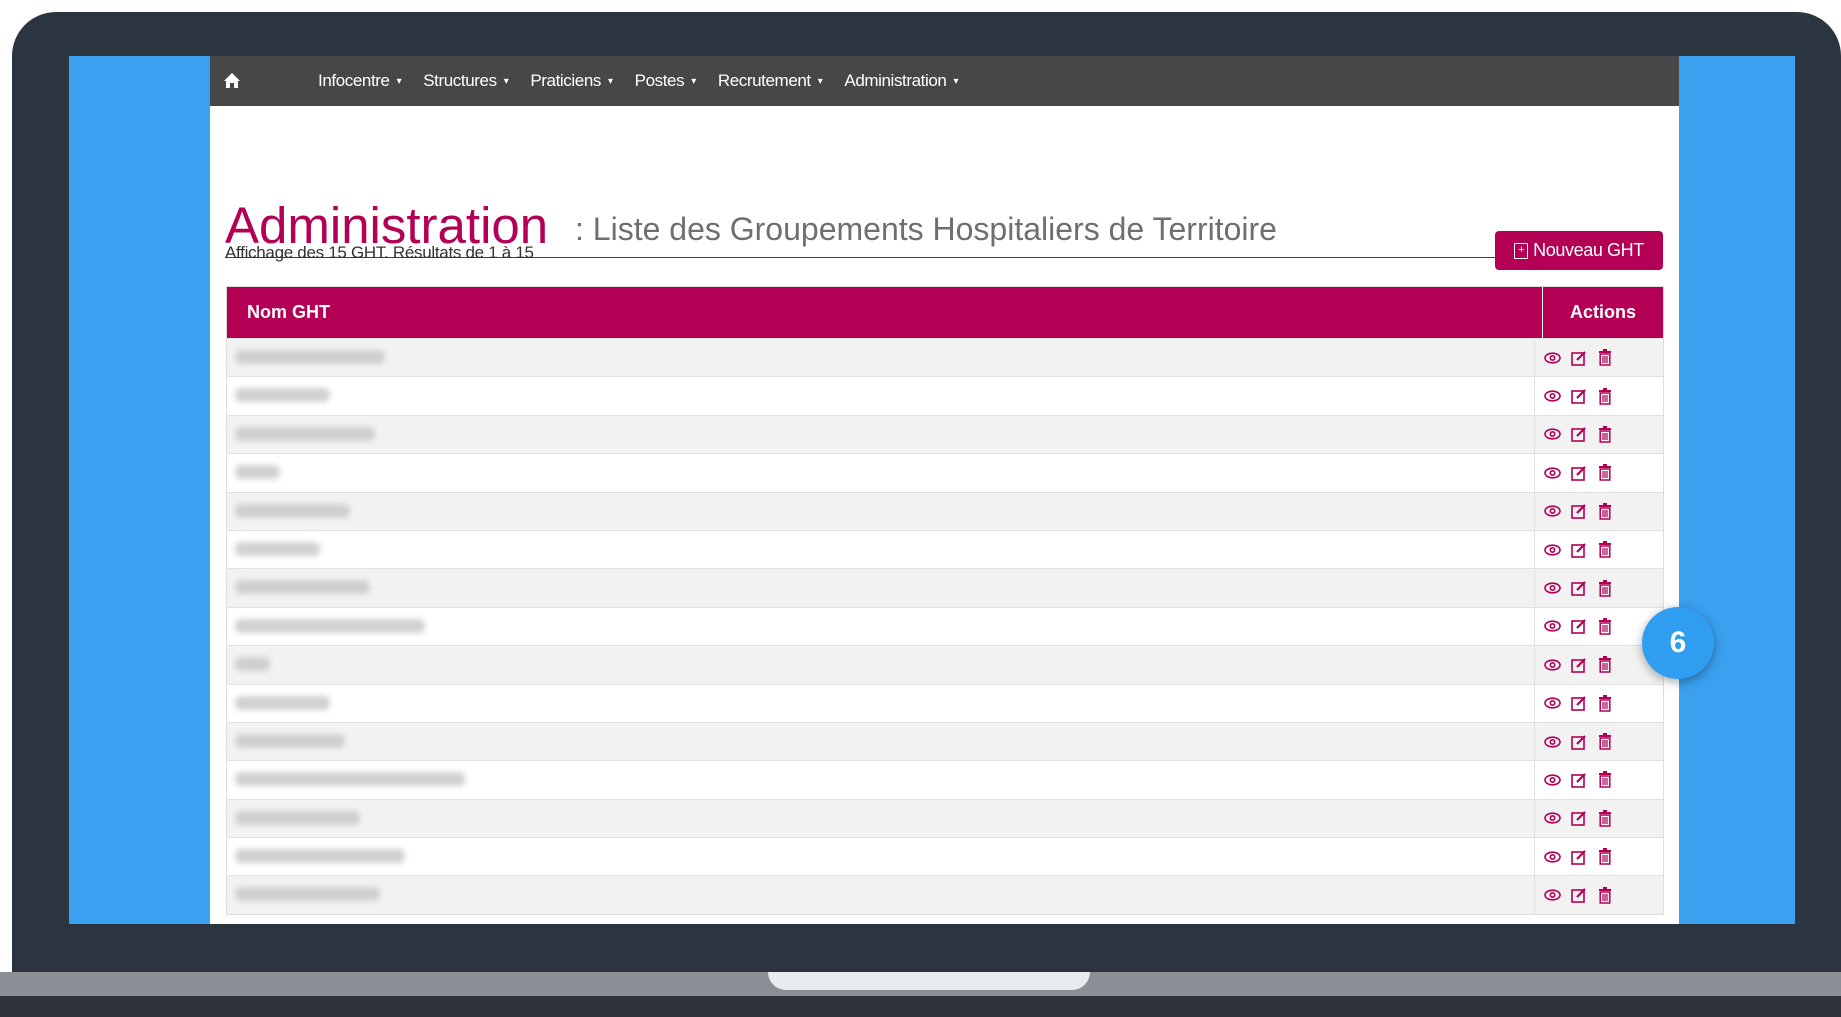 Image resolution: width=1841 pixels, height=1017 pixels. I want to click on nav-item-administration: Administration ▾, so click(901, 81).